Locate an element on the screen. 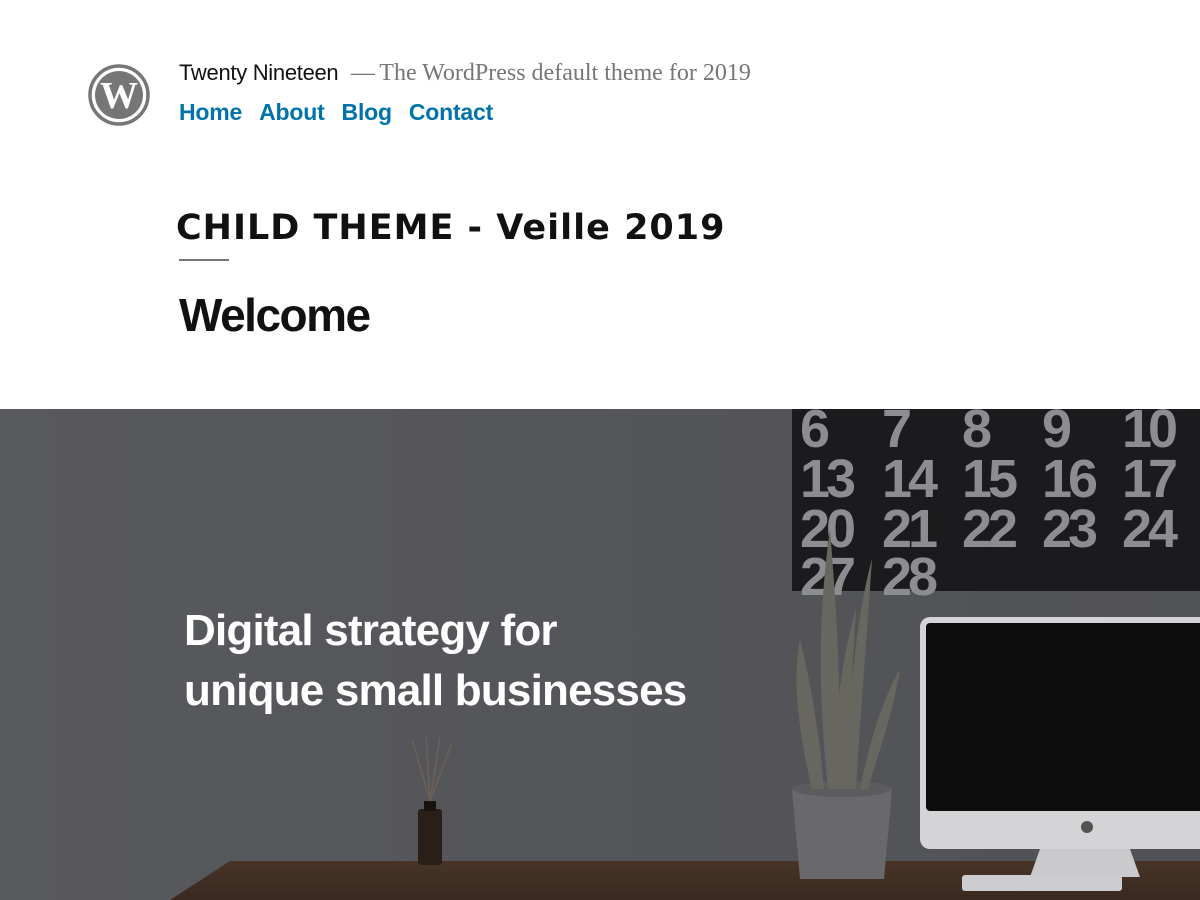  svg-text: W is located at coordinates (119, 96).